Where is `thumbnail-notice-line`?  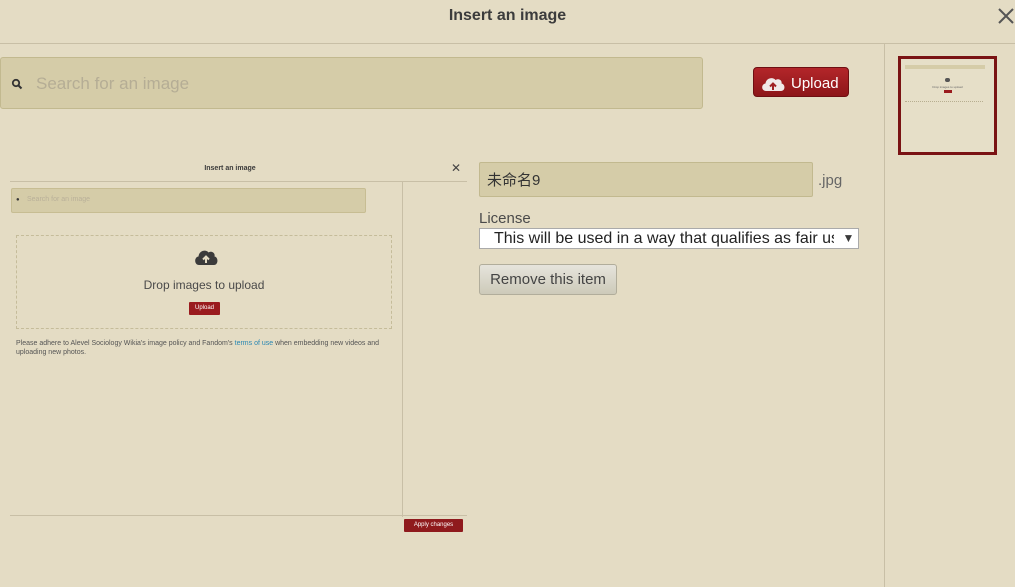
thumbnail-notice-line is located at coordinates (944, 101).